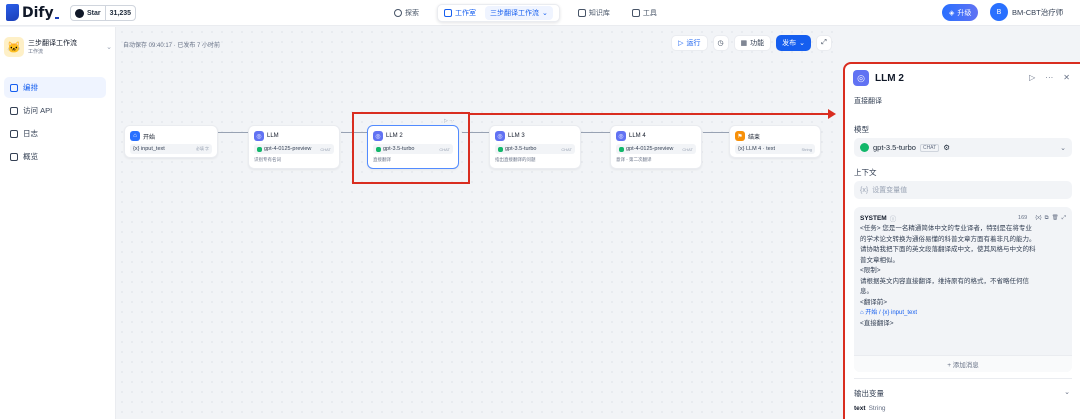 The image size is (1080, 419). What do you see at coordinates (635, 13) in the screenshot?
I see `toolbox-icon` at bounding box center [635, 13].